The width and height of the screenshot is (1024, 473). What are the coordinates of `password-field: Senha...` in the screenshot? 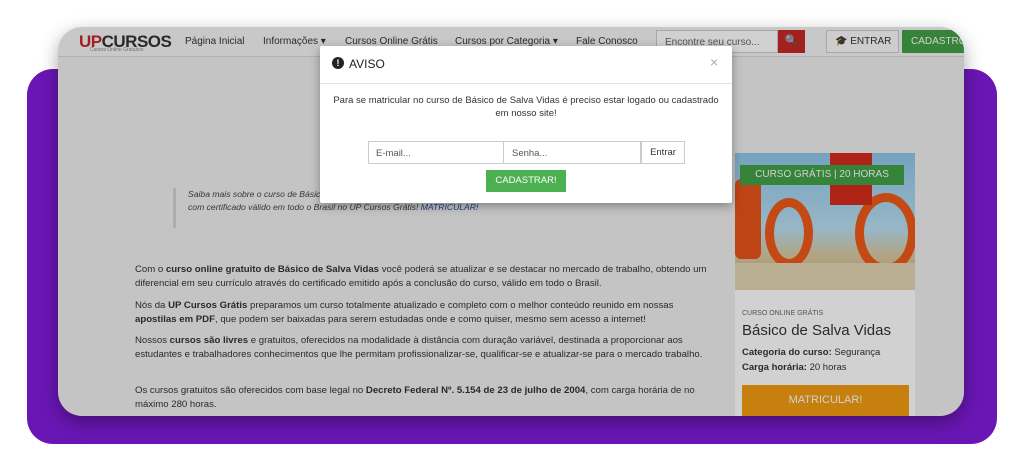 It's located at (572, 152).